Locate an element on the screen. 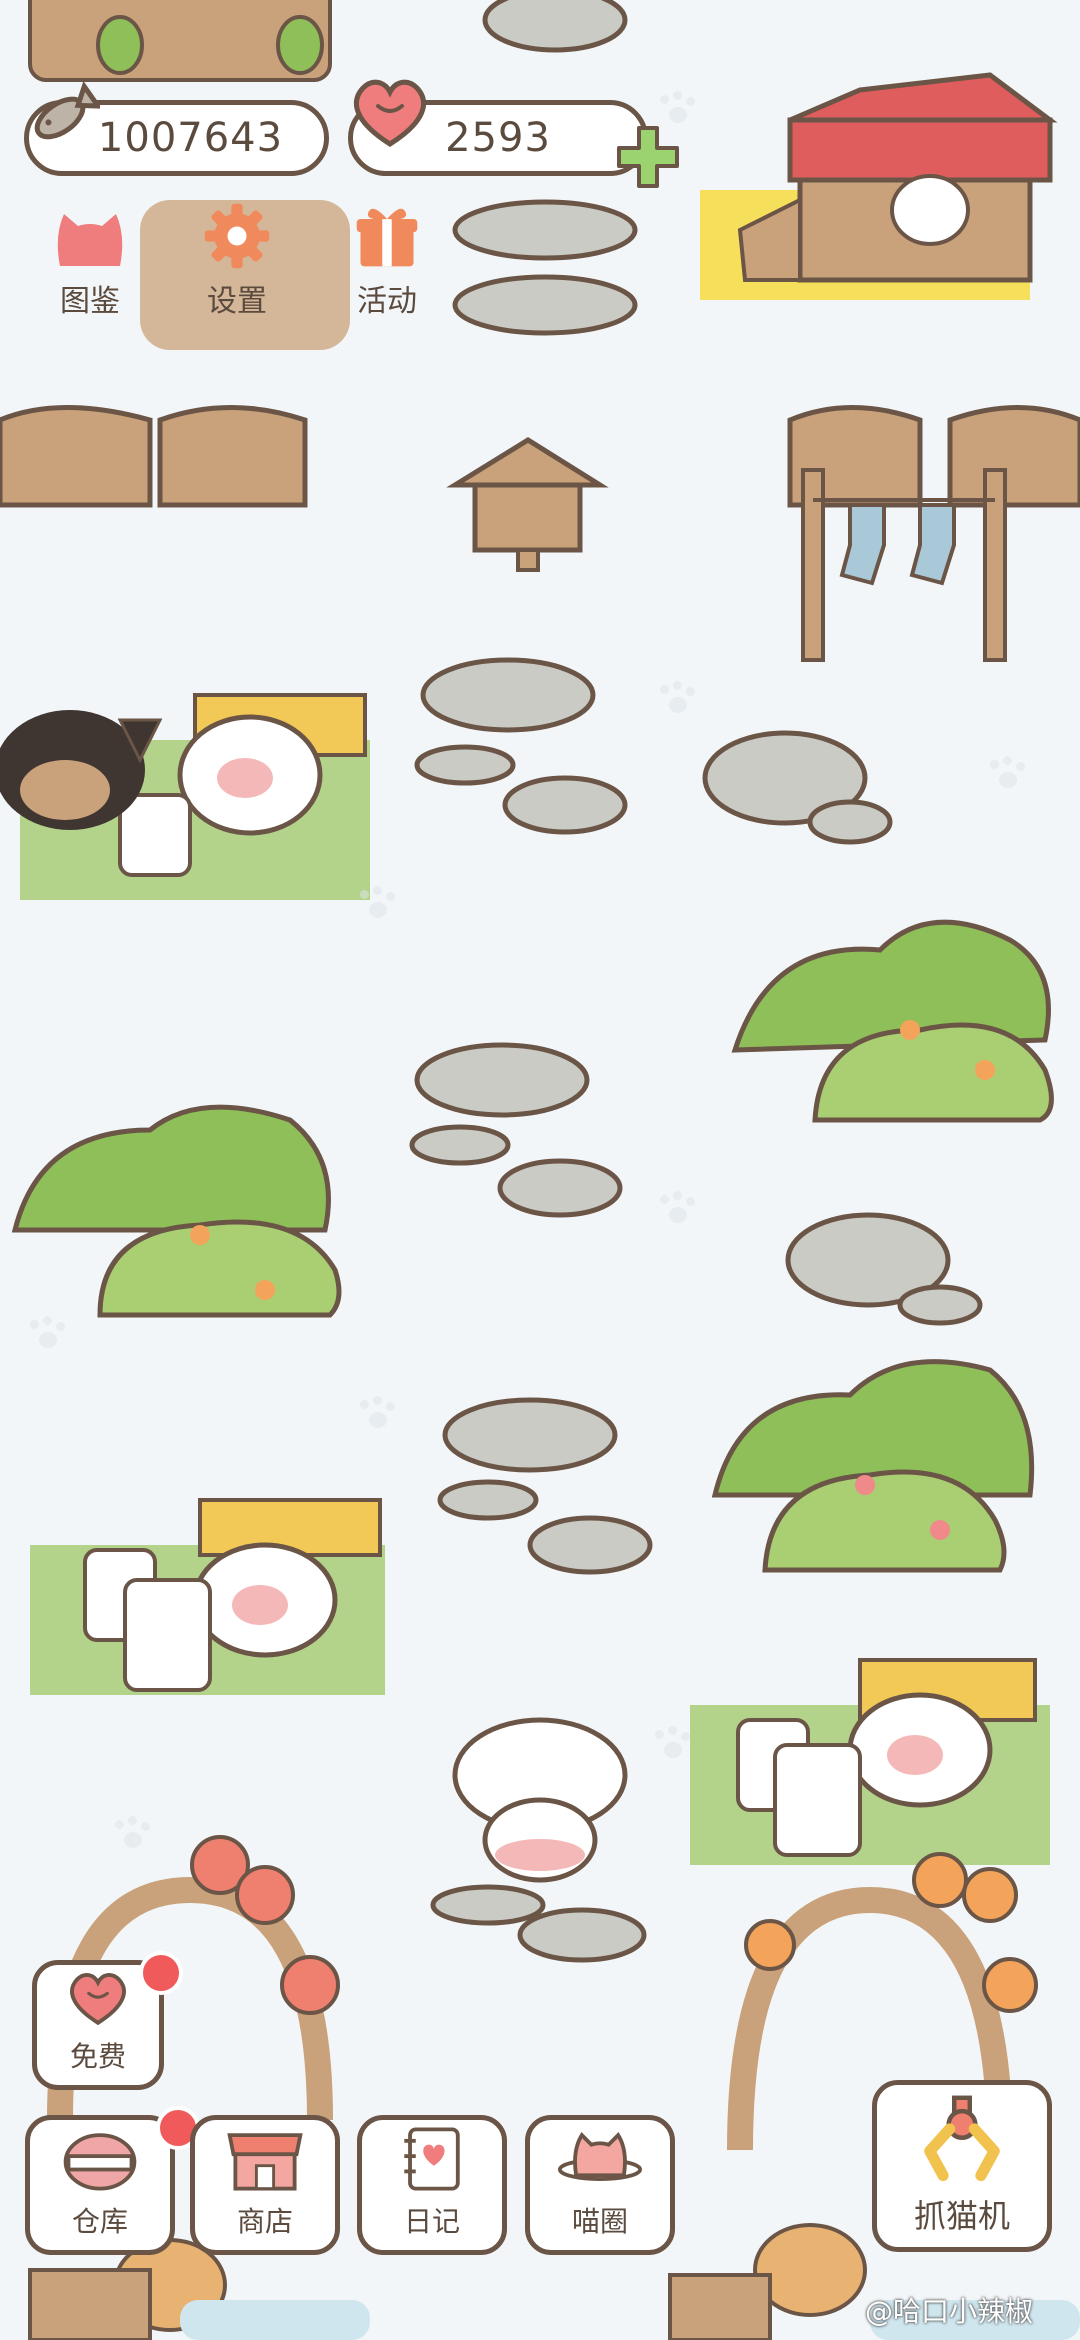  cat-planet-icon is located at coordinates (600, 2156).